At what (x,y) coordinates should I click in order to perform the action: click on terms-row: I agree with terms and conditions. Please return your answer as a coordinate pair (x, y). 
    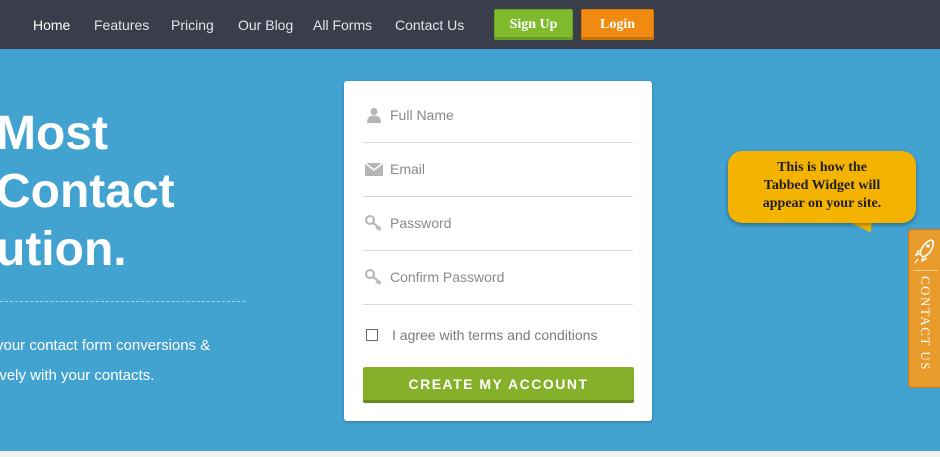
    Looking at the image, I should click on (481, 335).